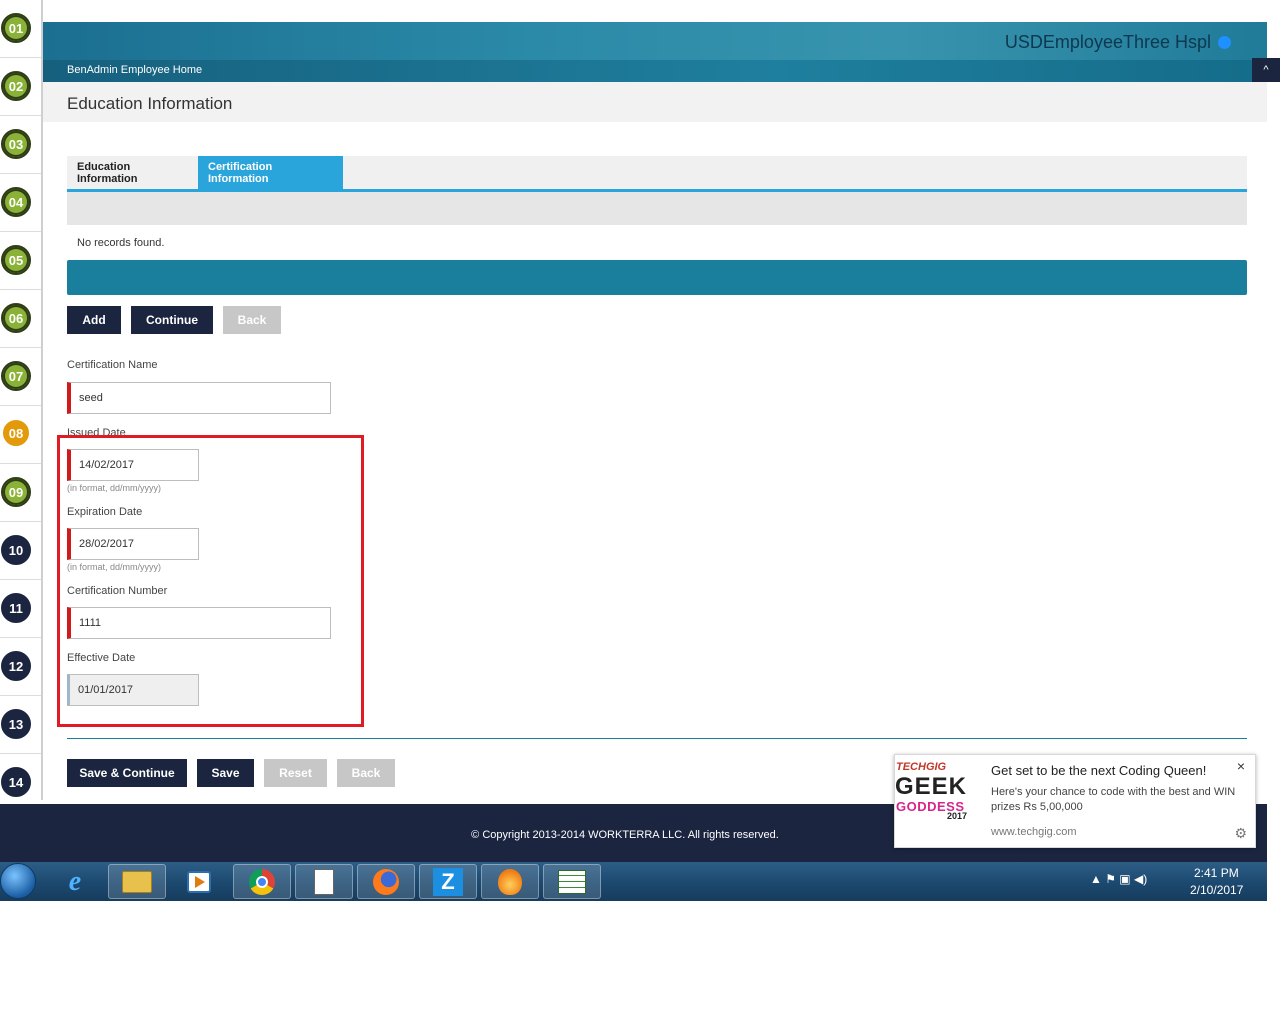 The width and height of the screenshot is (1280, 1024). What do you see at coordinates (150, 103) in the screenshot?
I see `page-title: Education Information` at bounding box center [150, 103].